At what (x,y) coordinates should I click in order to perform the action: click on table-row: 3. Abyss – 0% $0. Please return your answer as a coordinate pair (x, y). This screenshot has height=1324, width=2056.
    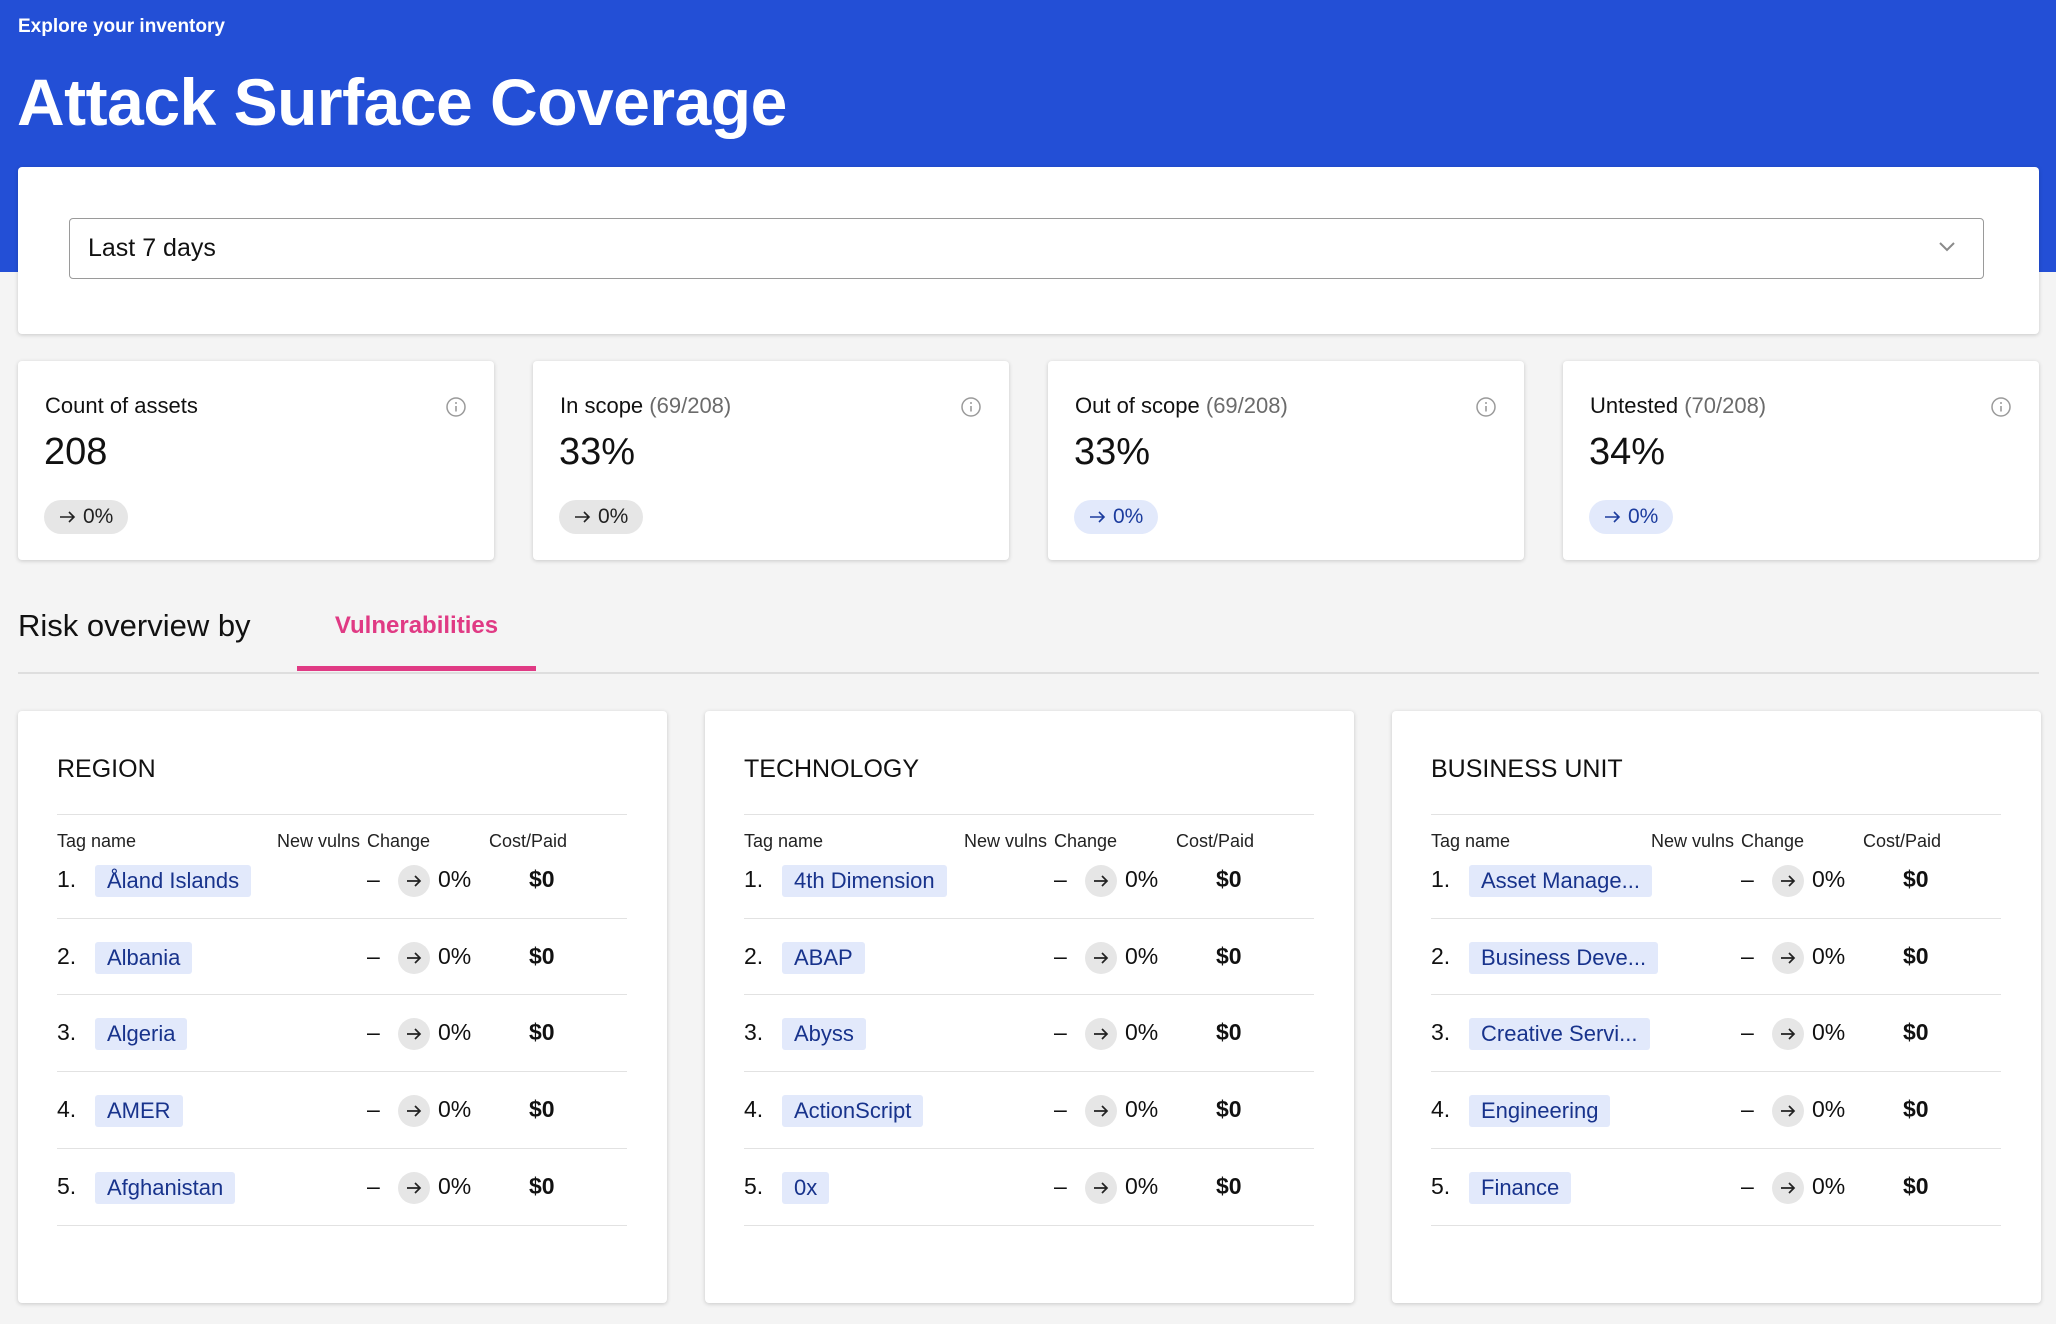
    Looking at the image, I should click on (1029, 1032).